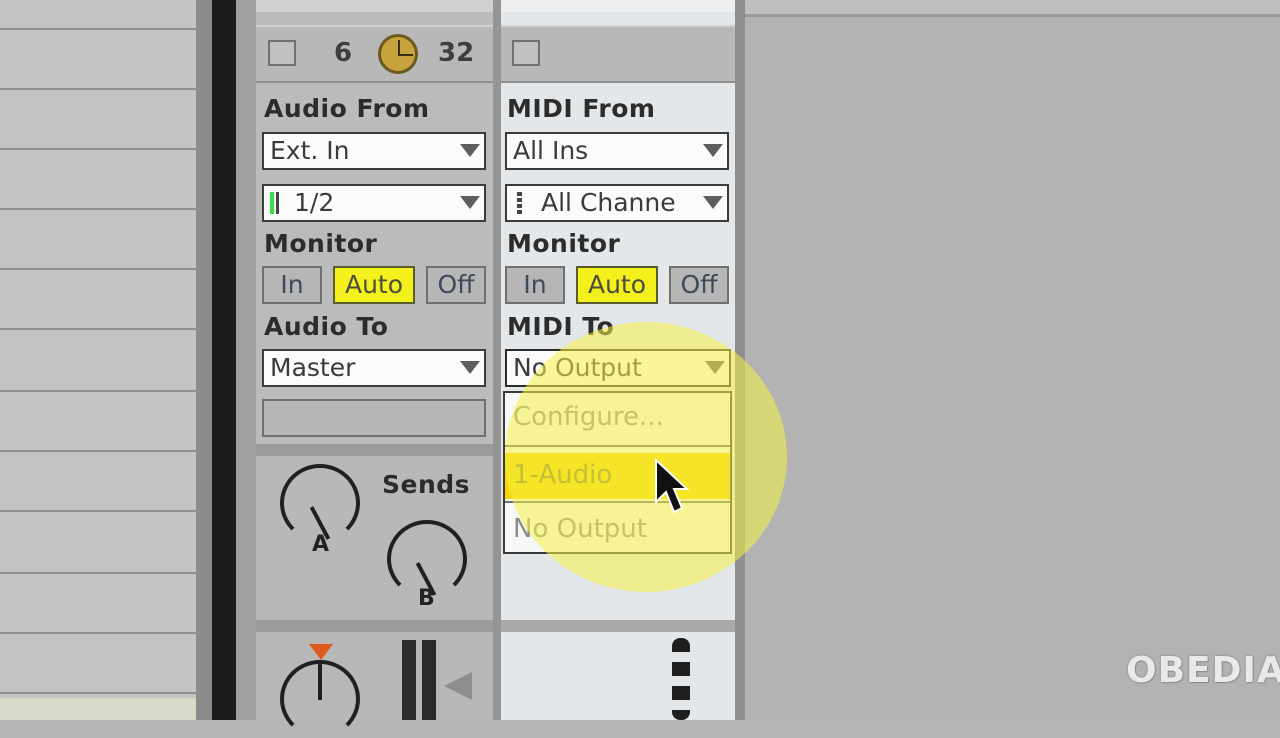  I want to click on output-channel-dropdown, so click(374, 418).